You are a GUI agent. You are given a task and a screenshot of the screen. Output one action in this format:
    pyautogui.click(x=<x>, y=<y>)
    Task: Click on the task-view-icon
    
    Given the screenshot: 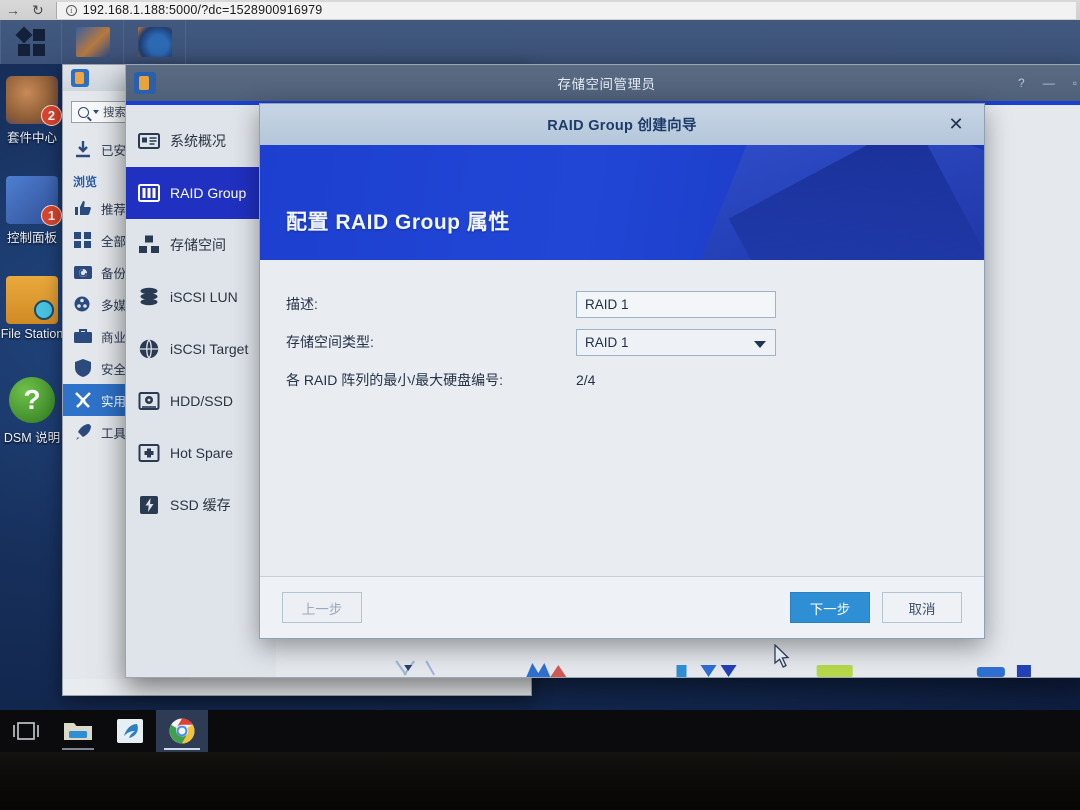 What is the action you would take?
    pyautogui.click(x=26, y=731)
    